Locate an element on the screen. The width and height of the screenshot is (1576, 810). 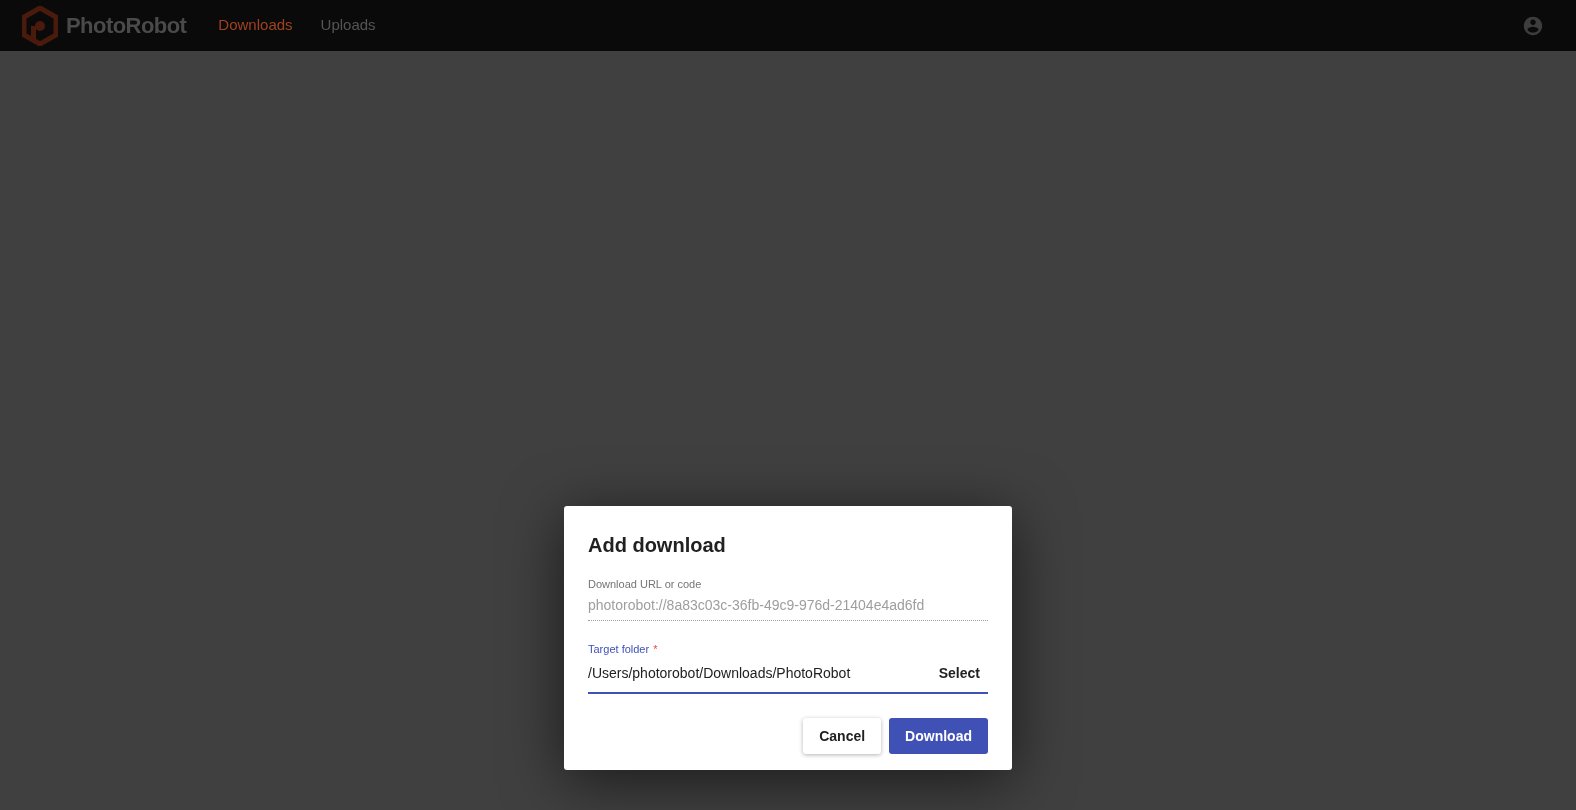
cancel-button: Cancel is located at coordinates (842, 736).